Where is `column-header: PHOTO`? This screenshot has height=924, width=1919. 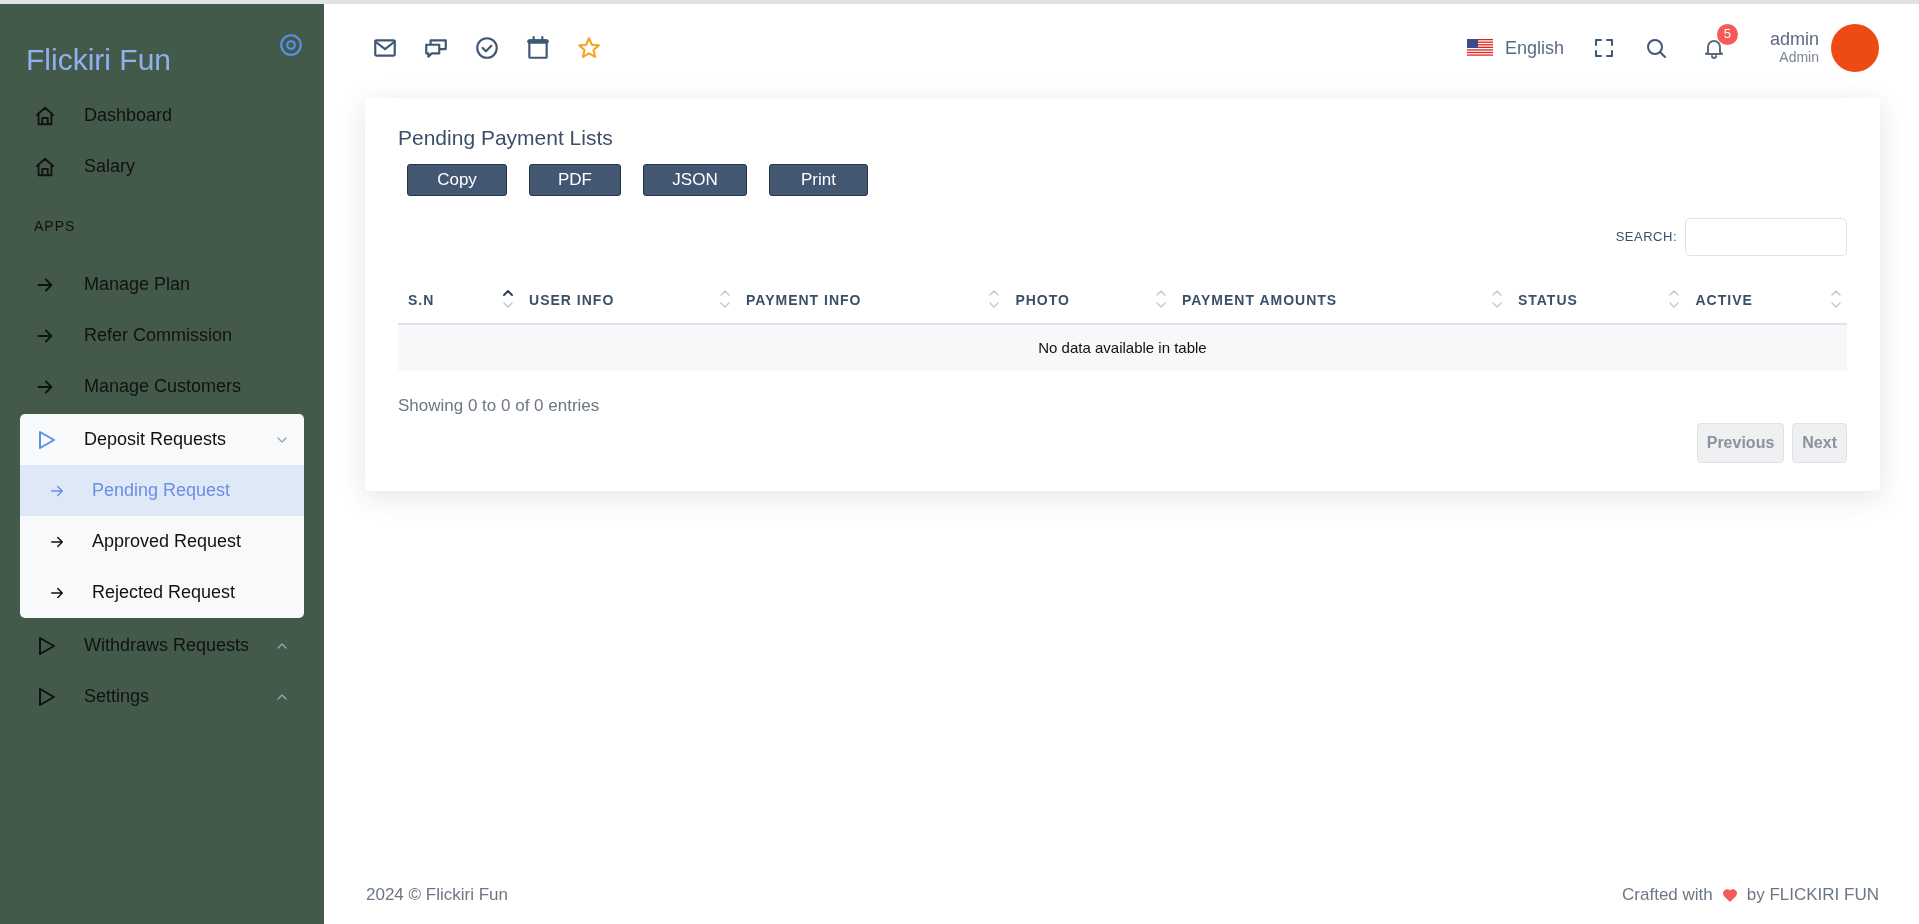 column-header: PHOTO is located at coordinates (1088, 300).